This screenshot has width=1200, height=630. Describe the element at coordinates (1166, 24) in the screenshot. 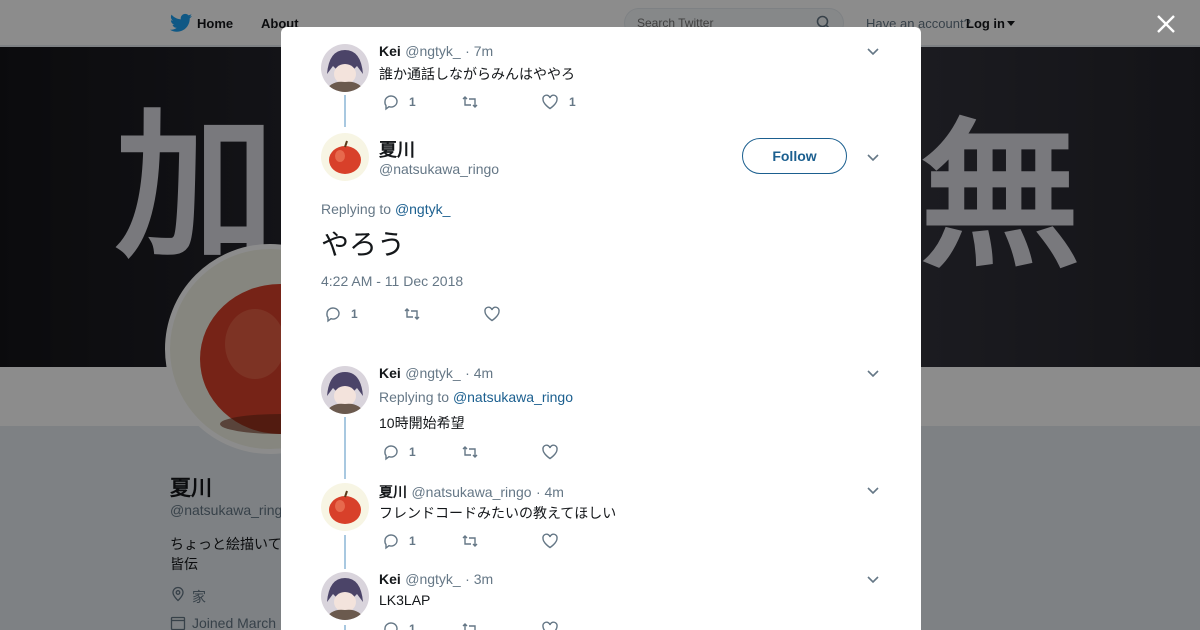

I see `close-icon` at that location.